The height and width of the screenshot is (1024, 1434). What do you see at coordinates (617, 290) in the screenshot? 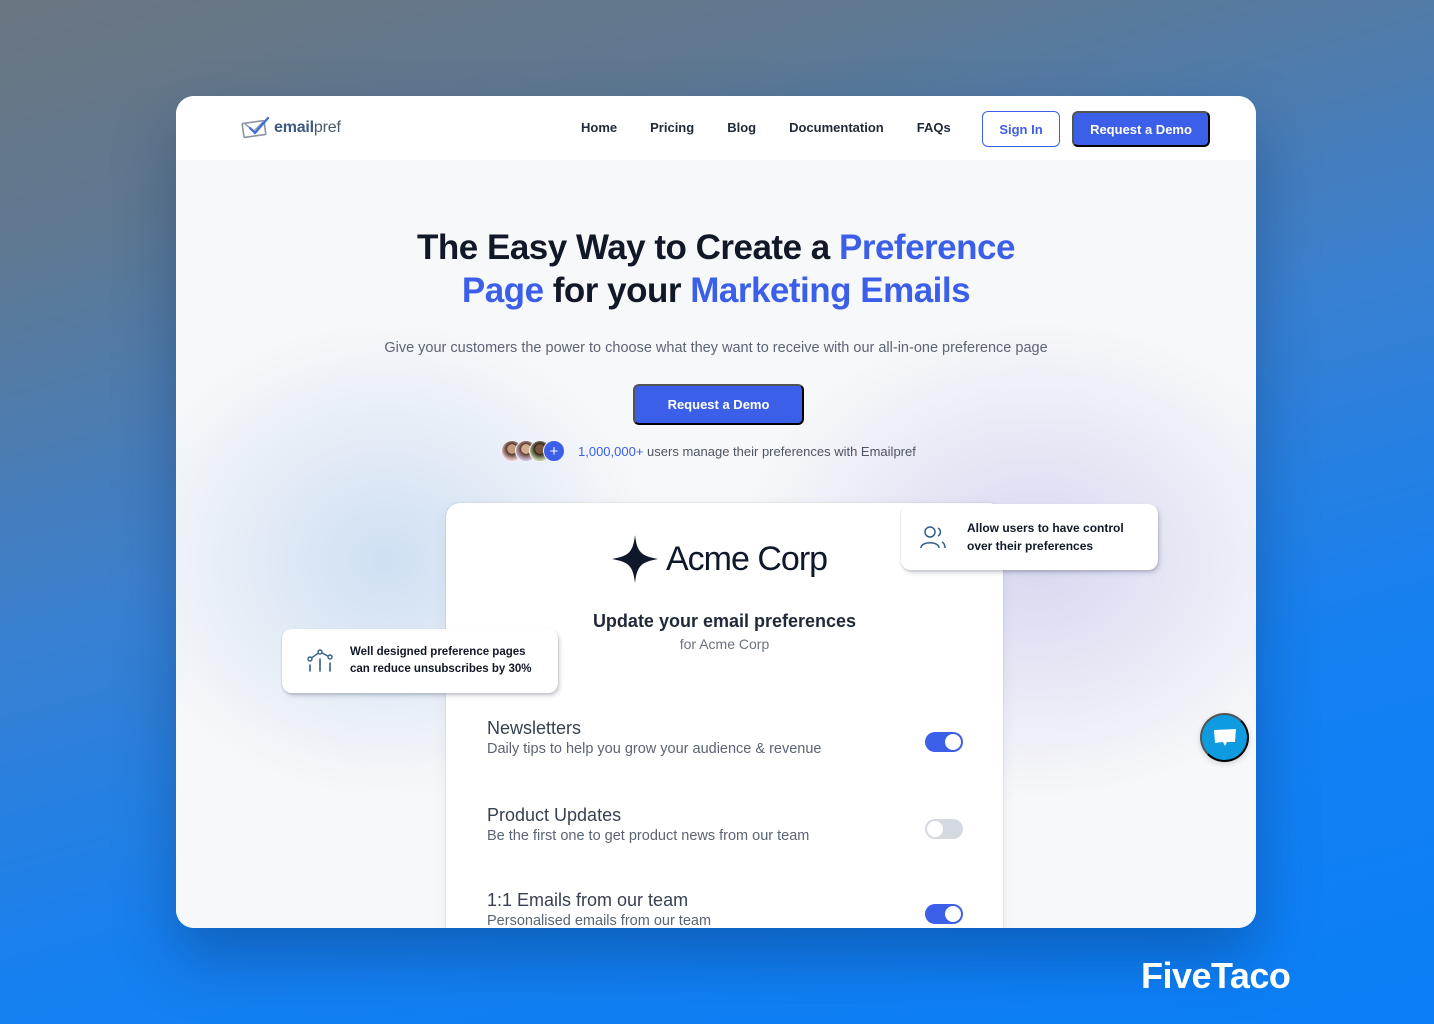
I see `title-text: for your` at bounding box center [617, 290].